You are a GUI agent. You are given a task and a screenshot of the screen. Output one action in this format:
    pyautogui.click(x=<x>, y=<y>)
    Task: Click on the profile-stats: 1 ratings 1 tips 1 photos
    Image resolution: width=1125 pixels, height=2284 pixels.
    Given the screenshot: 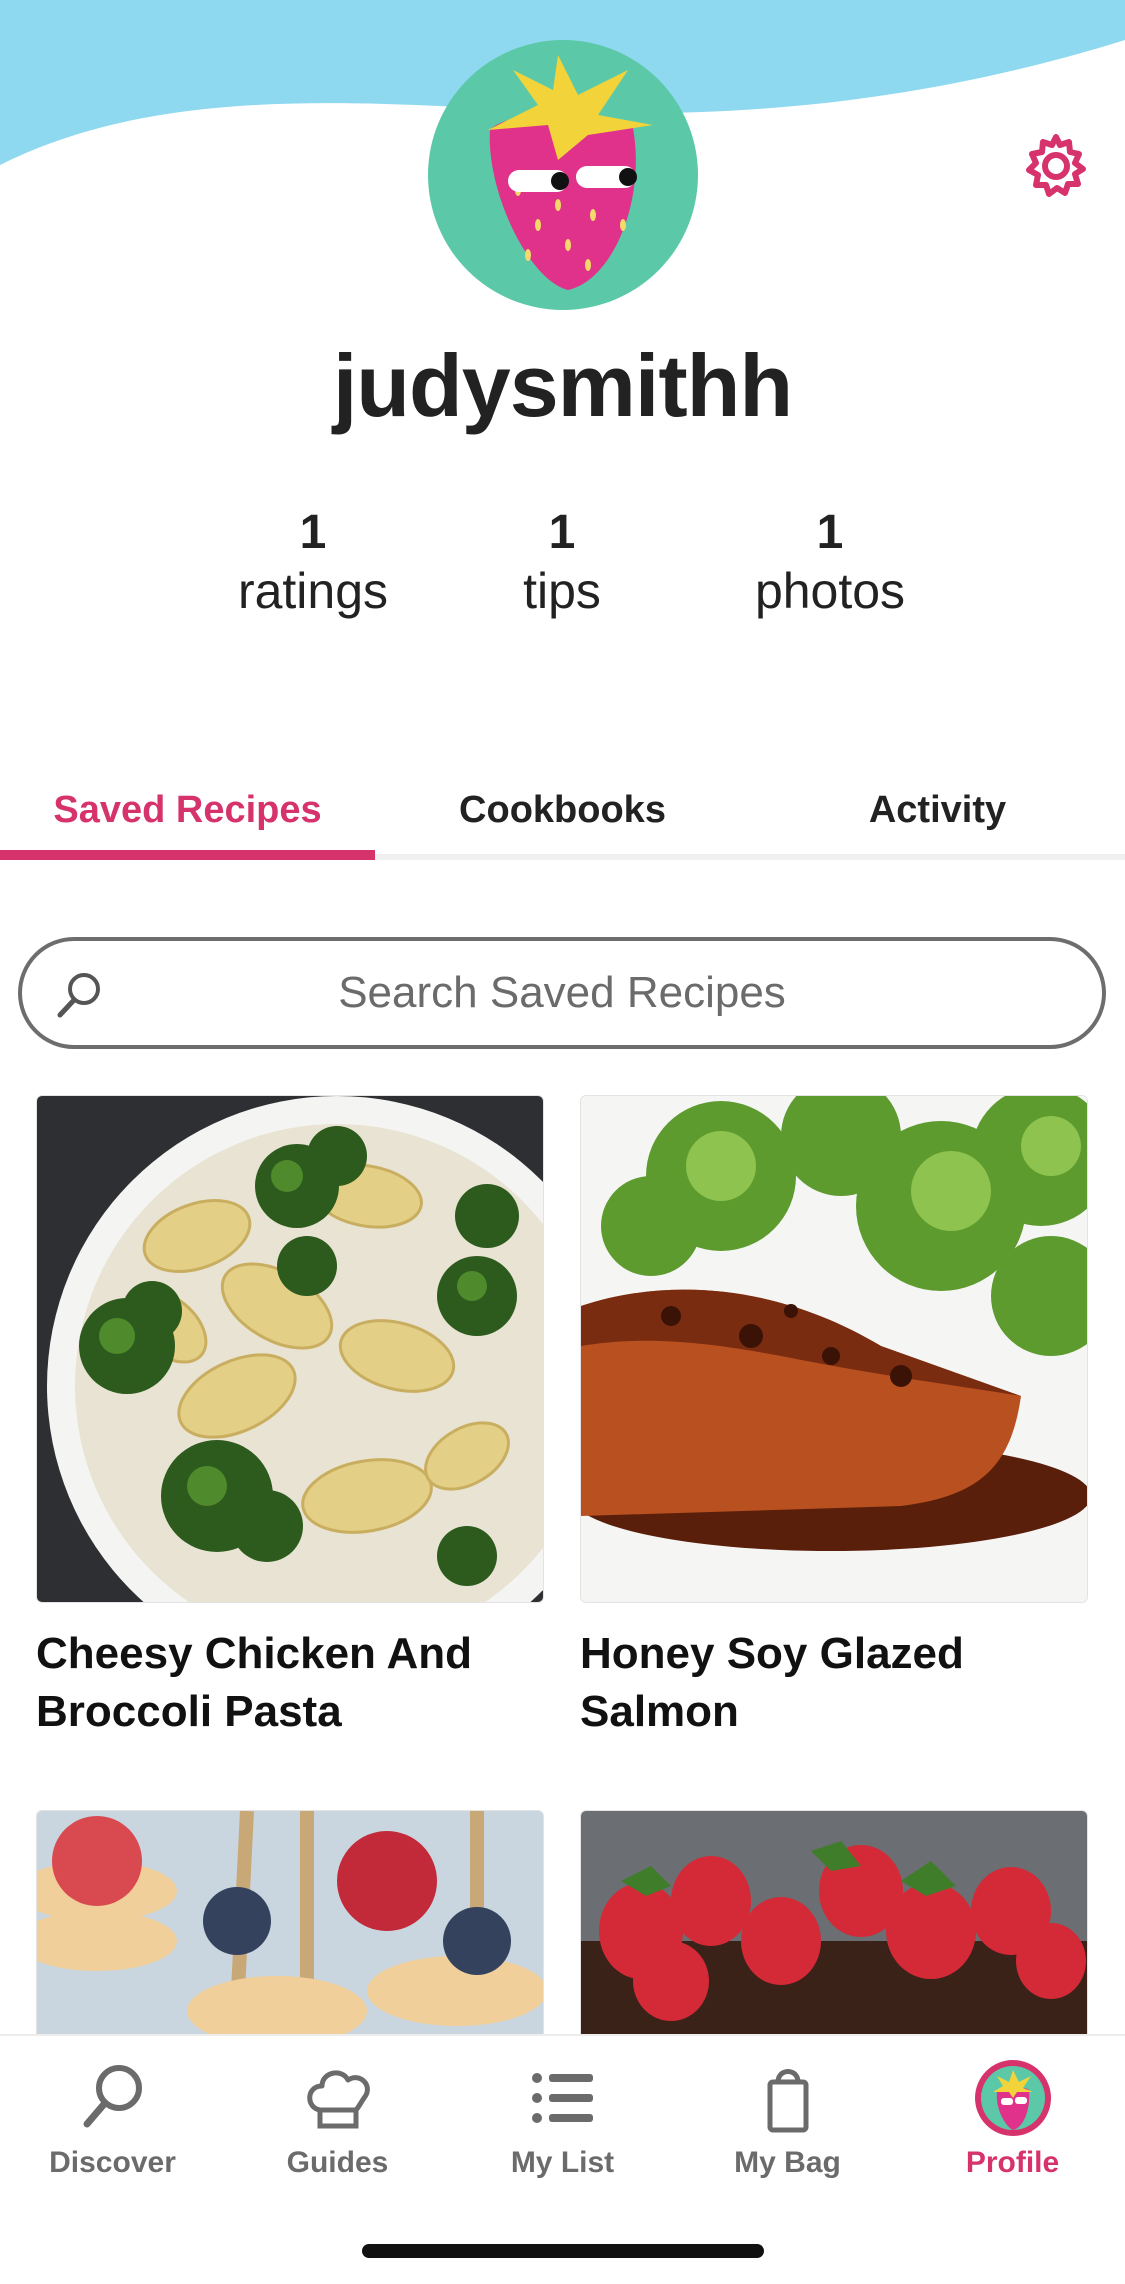 What is the action you would take?
    pyautogui.click(x=562, y=575)
    